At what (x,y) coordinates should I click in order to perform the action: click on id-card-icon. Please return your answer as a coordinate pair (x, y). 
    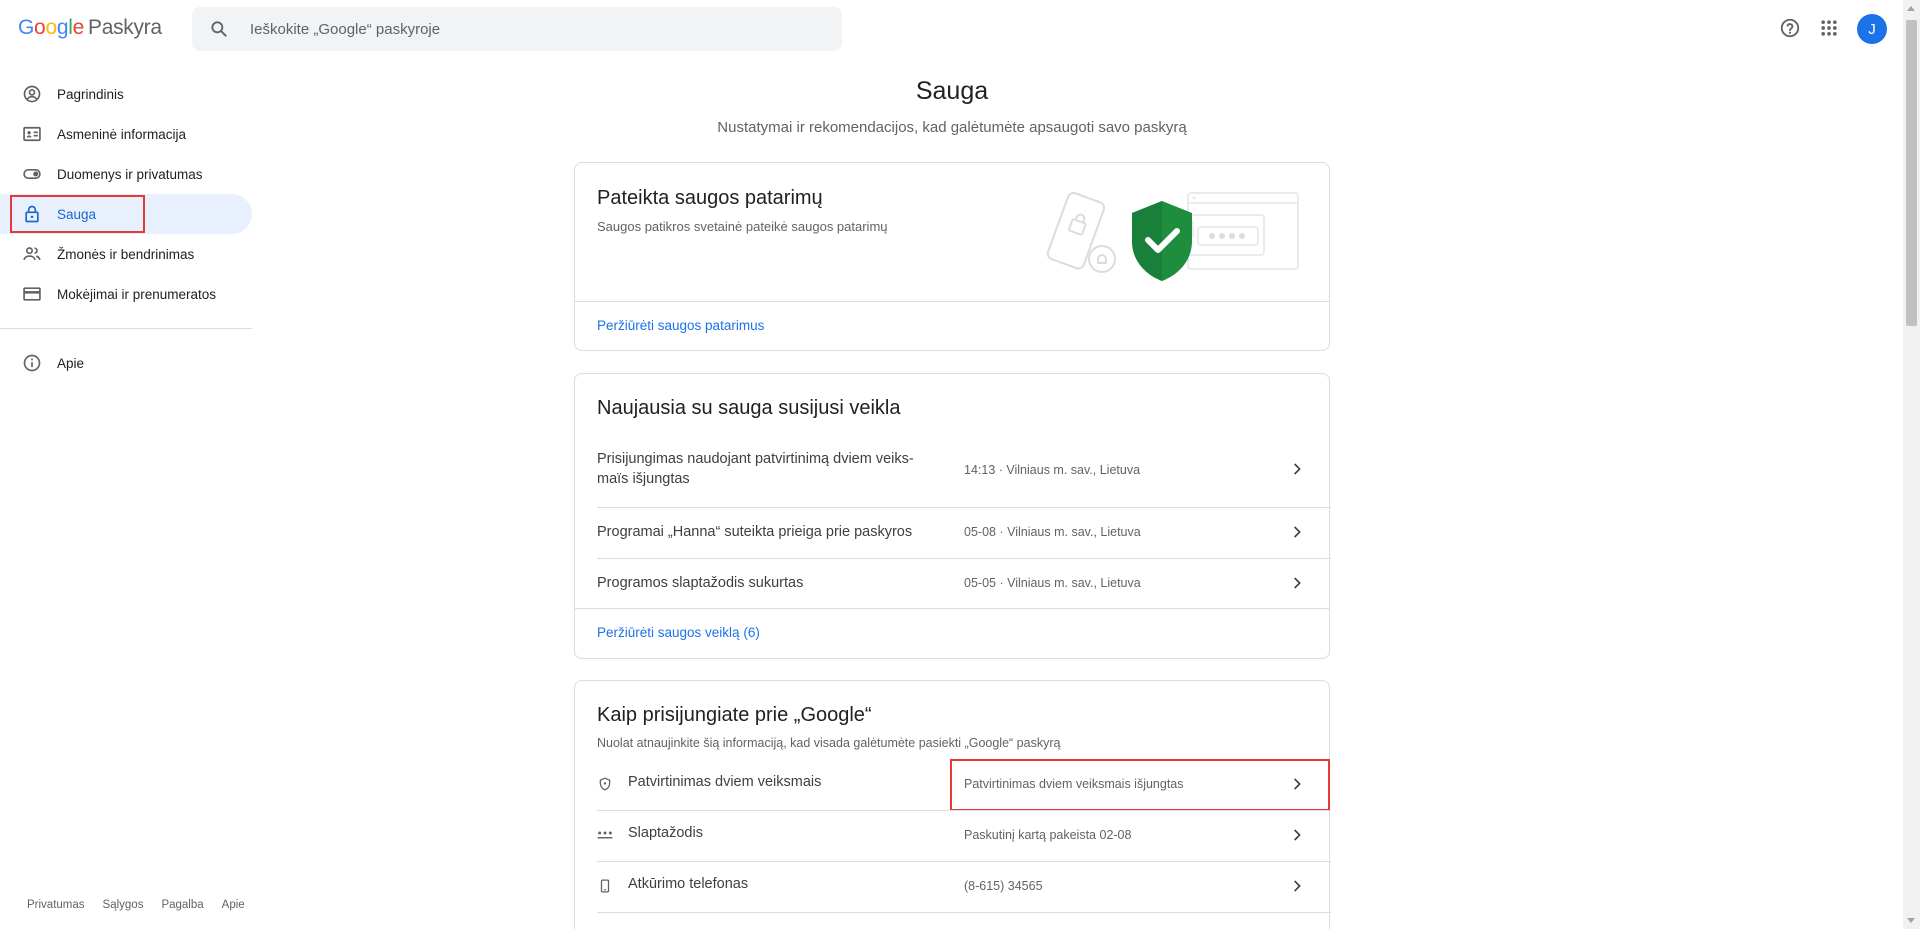
    Looking at the image, I should click on (32, 134).